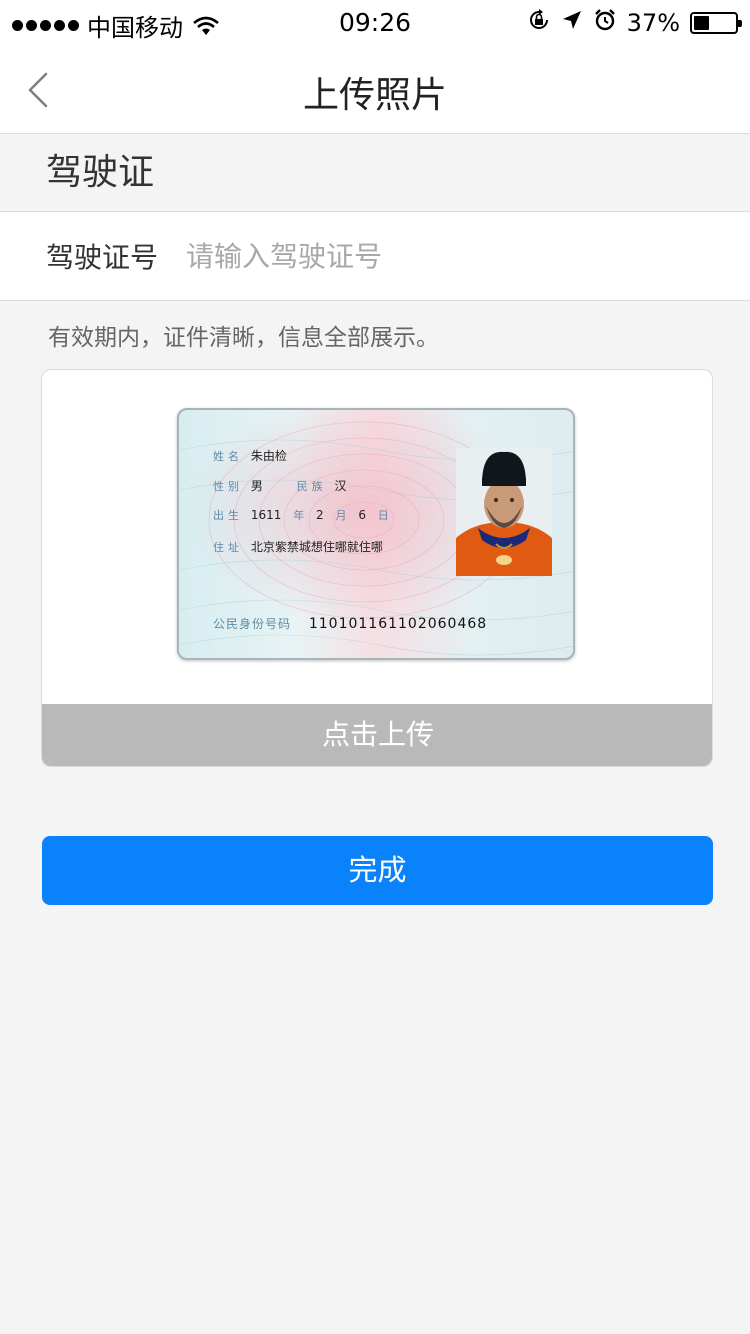  I want to click on location-arrow-icon, so click(572, 23).